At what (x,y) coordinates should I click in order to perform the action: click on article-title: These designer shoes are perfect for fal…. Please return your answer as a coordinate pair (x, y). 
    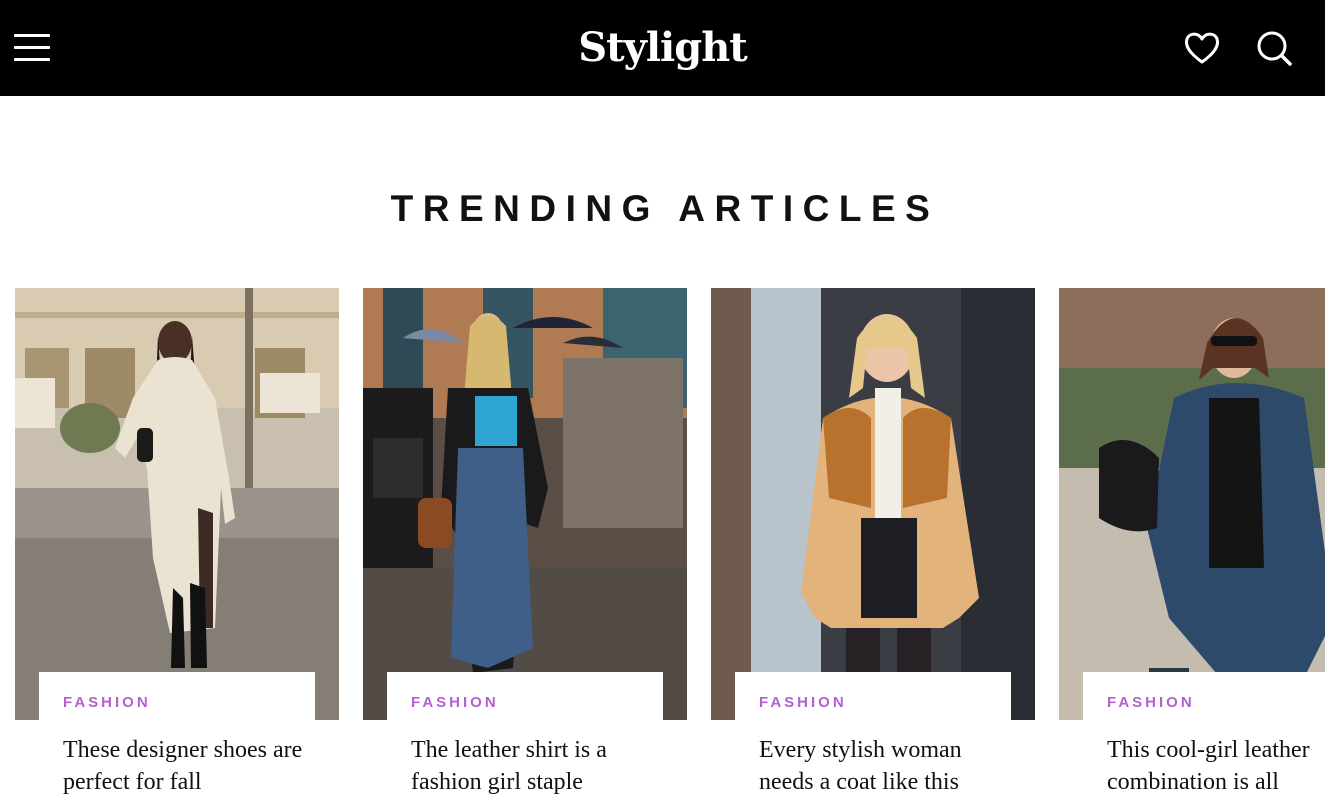
    Looking at the image, I should click on (189, 766).